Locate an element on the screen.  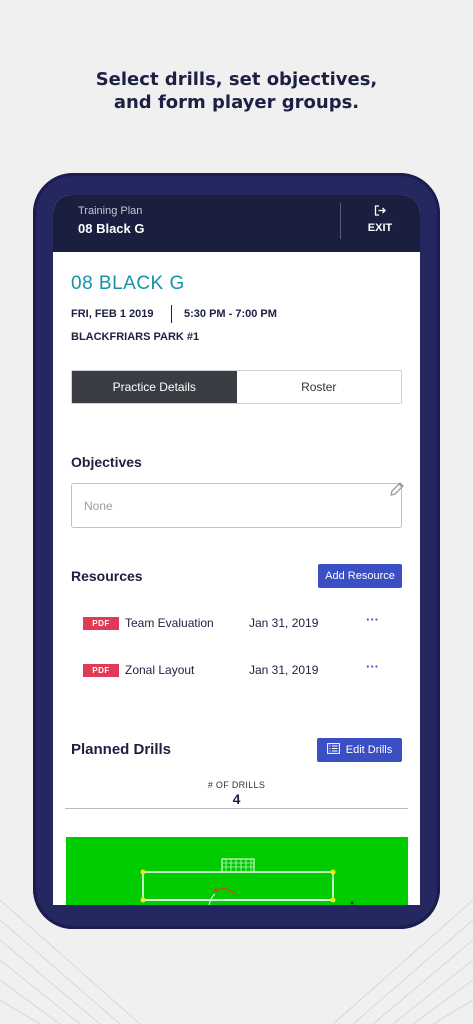
drill-field-diagram is located at coordinates (237, 871).